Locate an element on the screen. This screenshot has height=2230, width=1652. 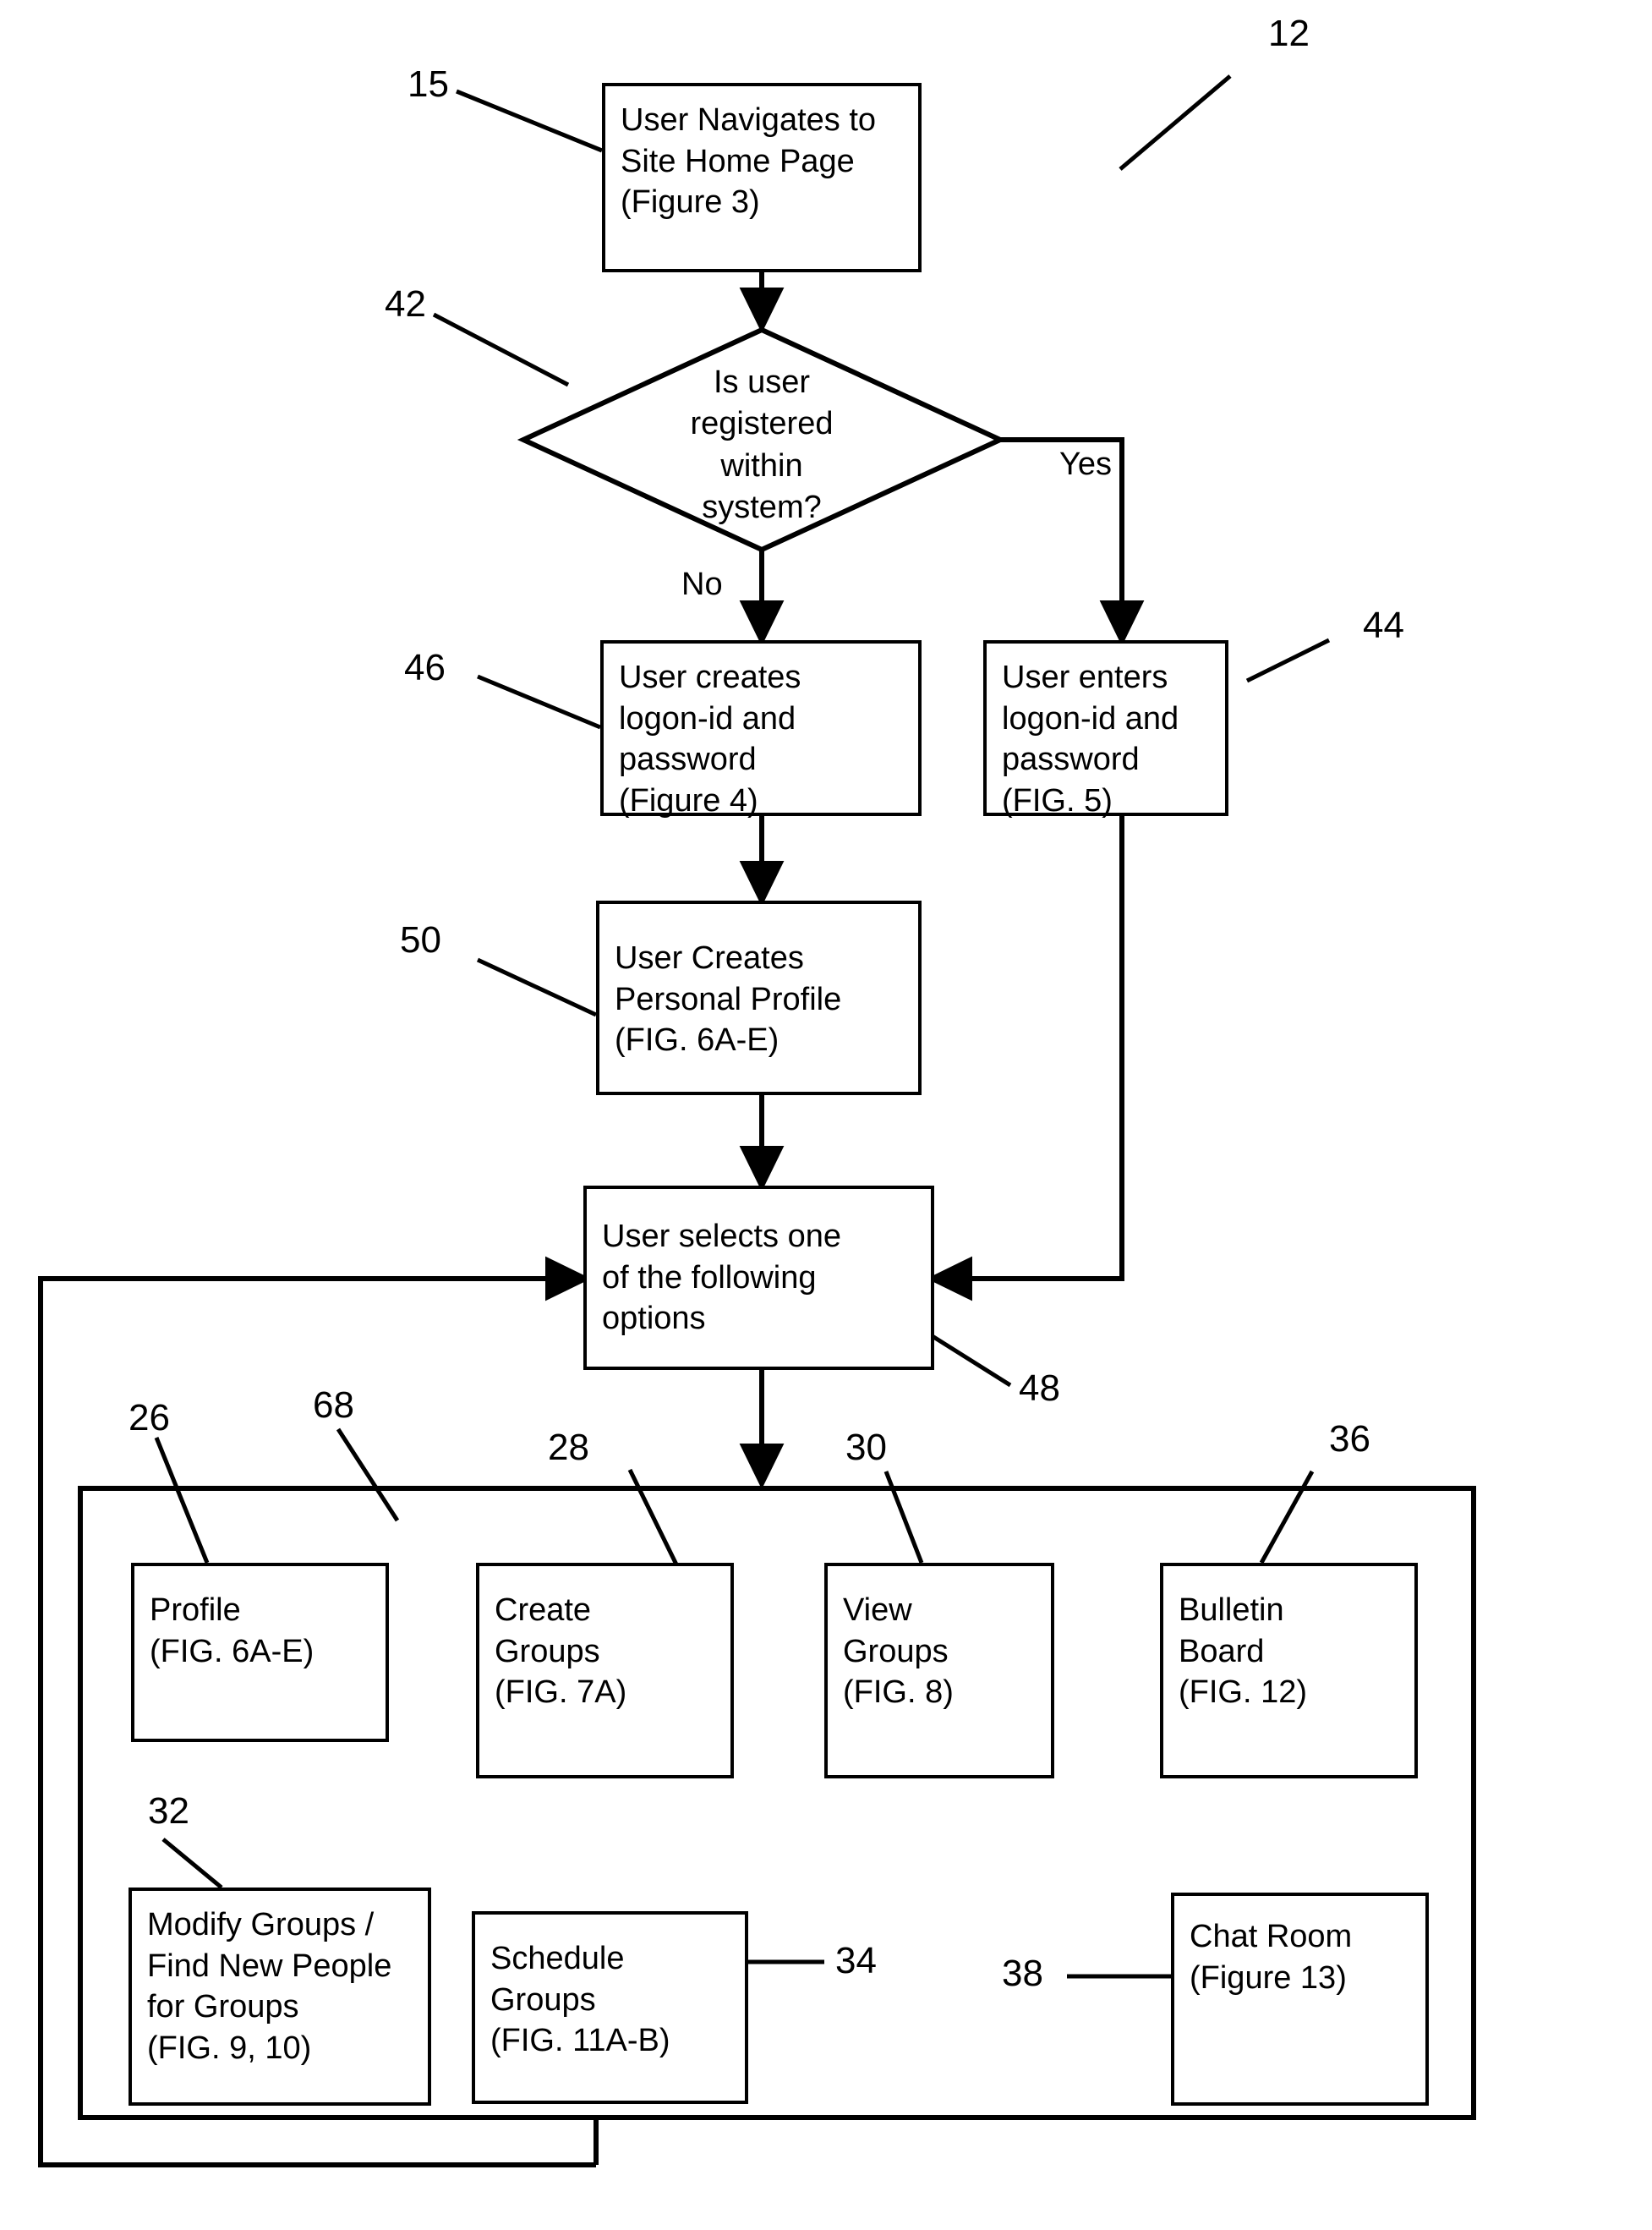
node-line: (FIG. 6A-E) is located at coordinates (697, 1041).